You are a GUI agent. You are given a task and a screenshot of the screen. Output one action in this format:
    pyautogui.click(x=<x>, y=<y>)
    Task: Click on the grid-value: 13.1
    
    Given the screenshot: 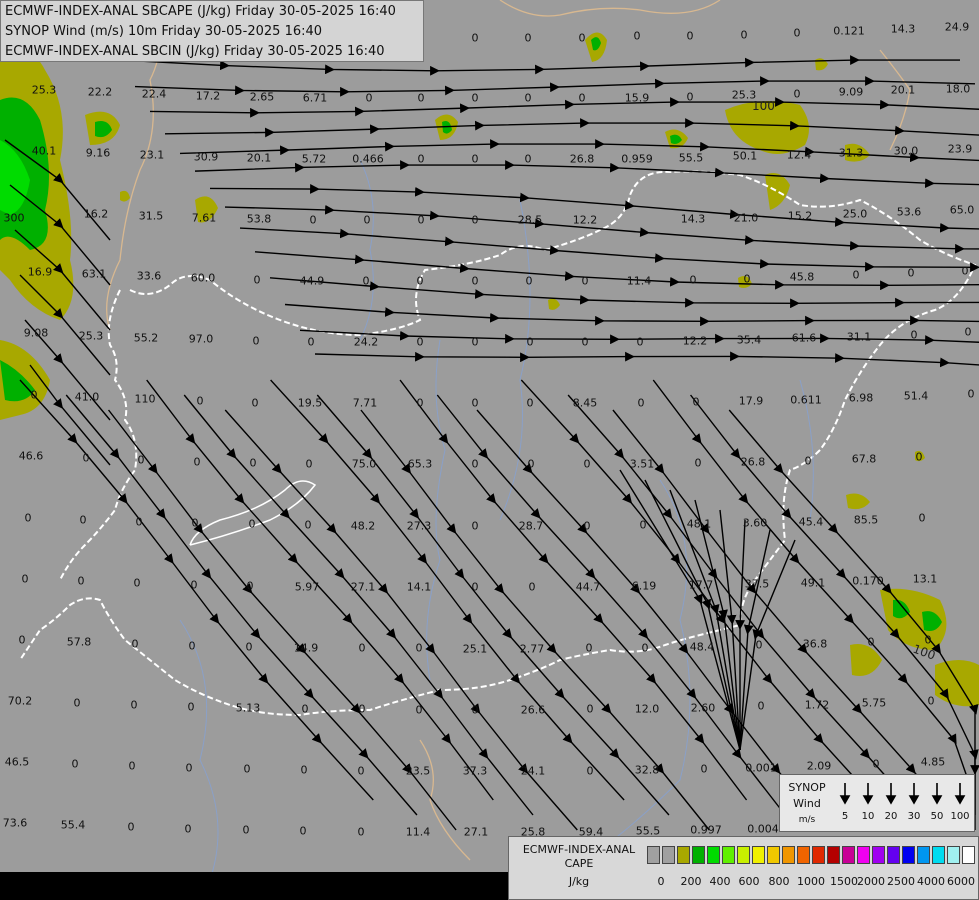 What is the action you would take?
    pyautogui.click(x=925, y=579)
    